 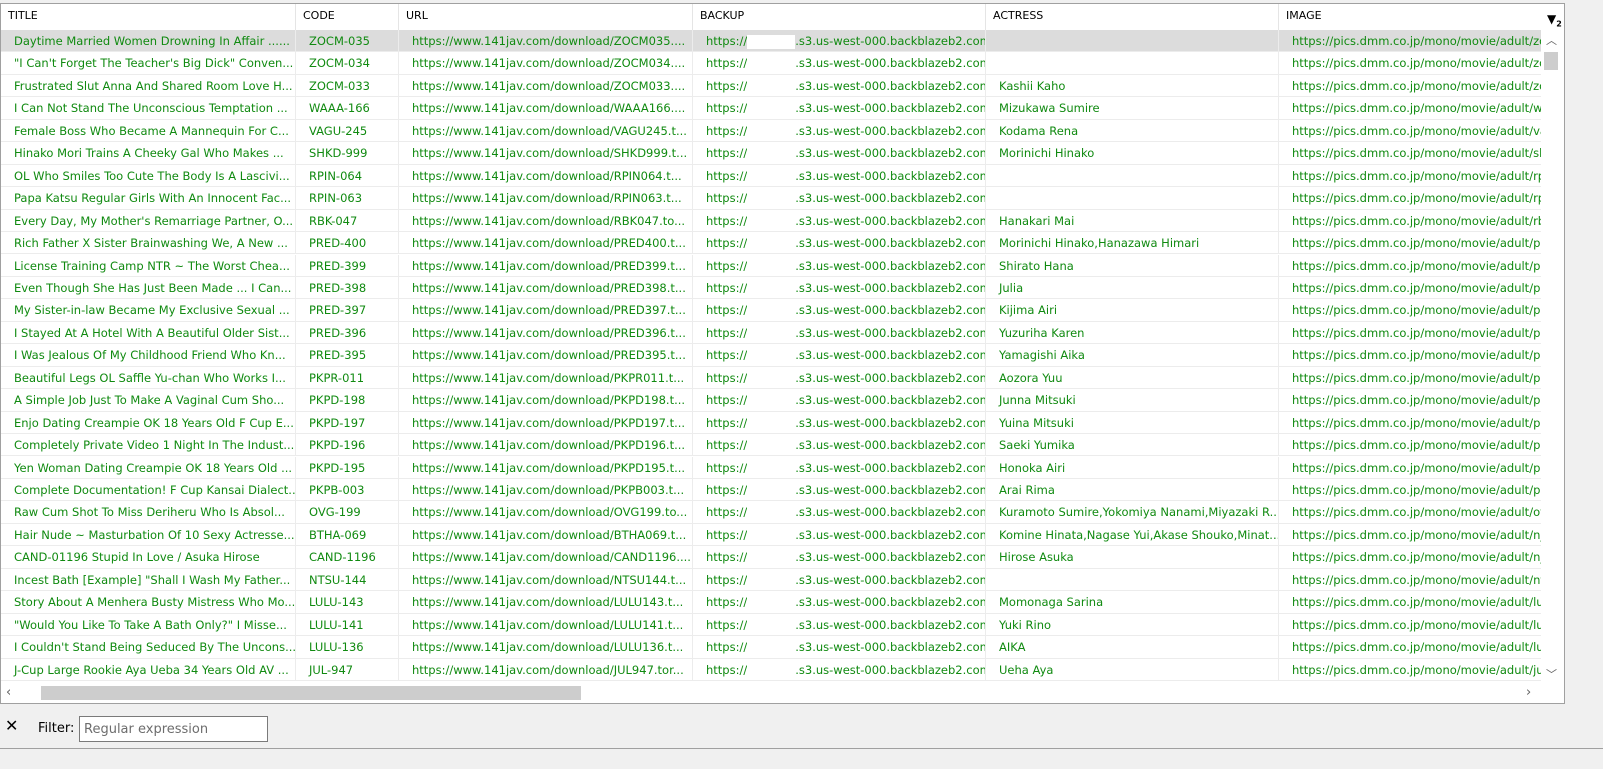 I want to click on cell-code: PKPD-197, so click(x=347, y=422).